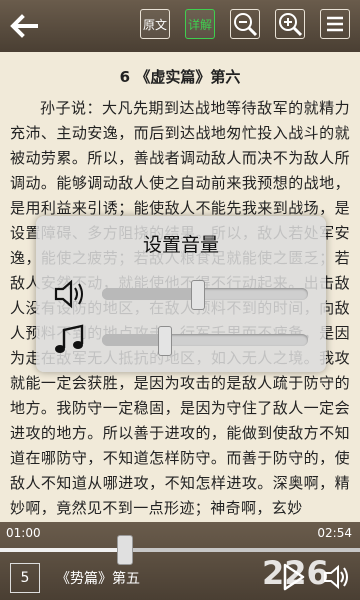 This screenshot has height=600, width=360. What do you see at coordinates (25, 578) in the screenshot?
I see `chapter-number-button: 5` at bounding box center [25, 578].